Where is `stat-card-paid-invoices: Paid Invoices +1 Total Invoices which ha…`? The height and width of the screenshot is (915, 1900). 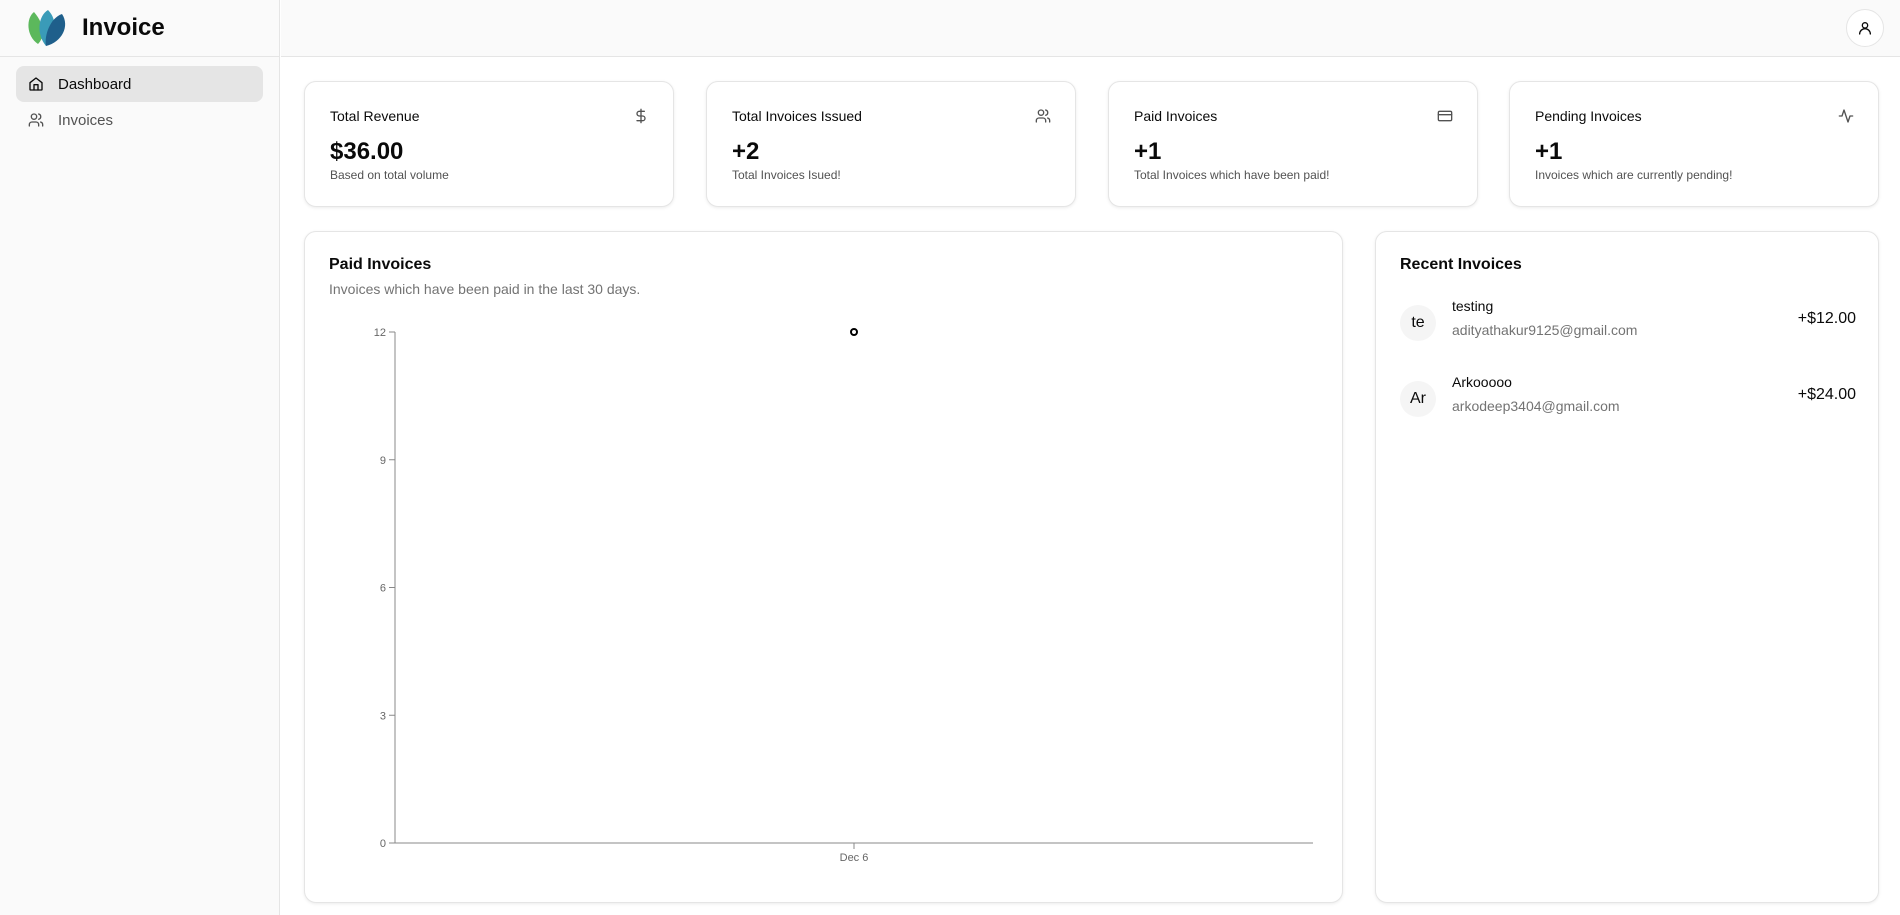 stat-card-paid-invoices: Paid Invoices +1 Total Invoices which ha… is located at coordinates (1293, 144).